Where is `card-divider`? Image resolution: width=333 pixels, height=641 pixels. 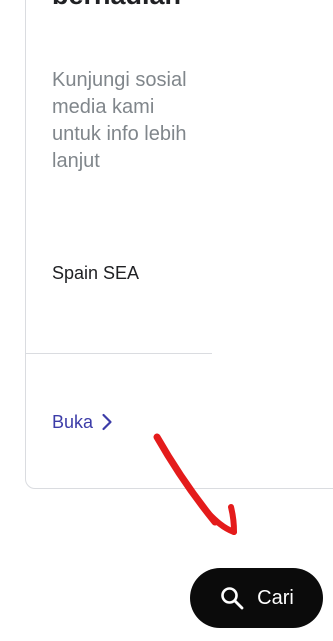 card-divider is located at coordinates (119, 353).